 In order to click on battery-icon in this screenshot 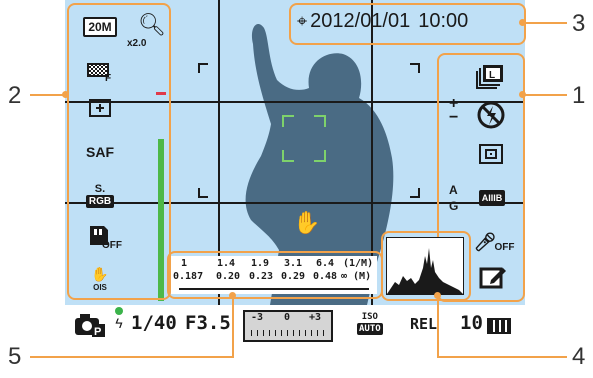, I will do `click(499, 326)`.